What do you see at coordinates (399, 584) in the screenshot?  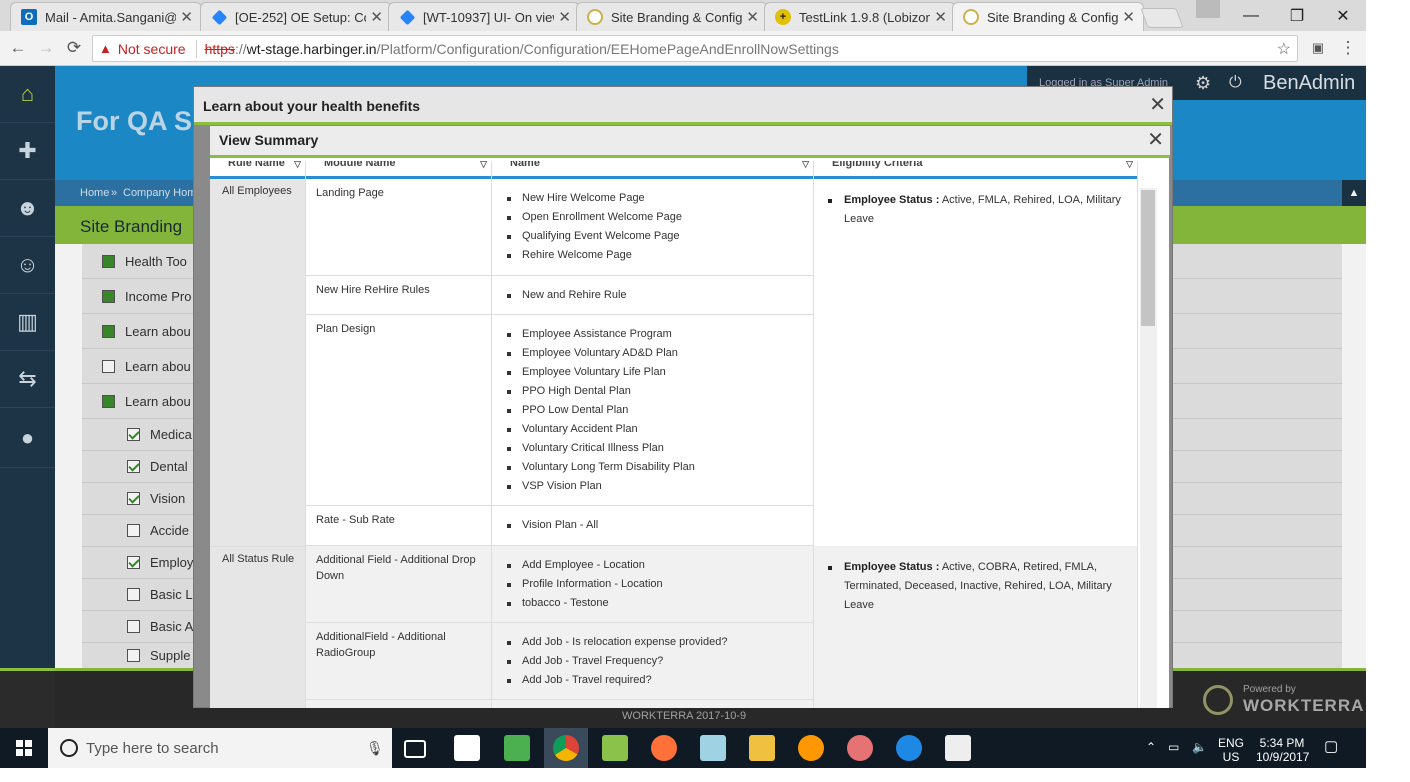 I see `module-name-cell: Additional Field - Additional Drop Down` at bounding box center [399, 584].